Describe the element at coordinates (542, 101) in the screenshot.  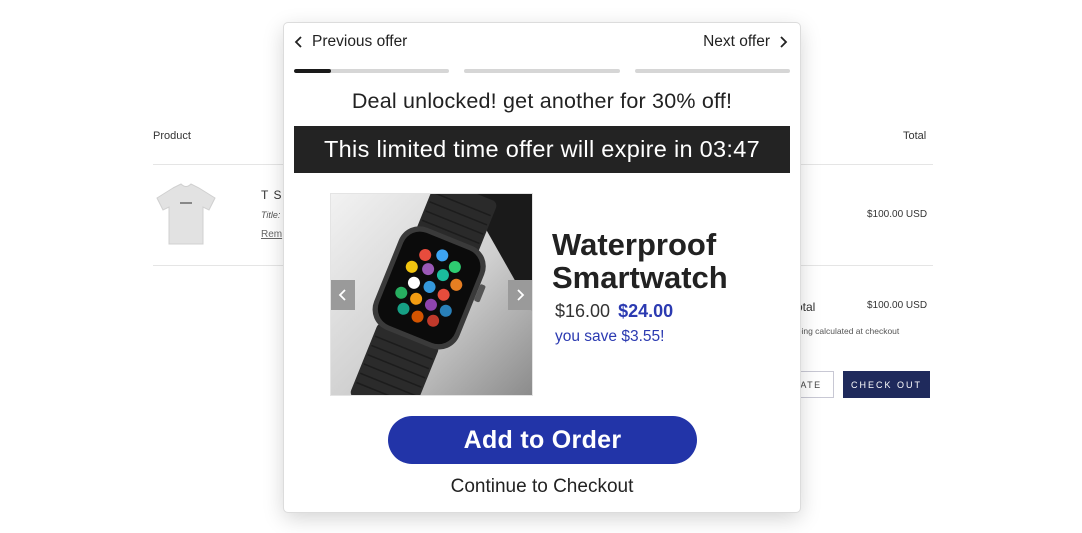
I see `deal-headline: Deal unlocked! get another for 30% off!` at that location.